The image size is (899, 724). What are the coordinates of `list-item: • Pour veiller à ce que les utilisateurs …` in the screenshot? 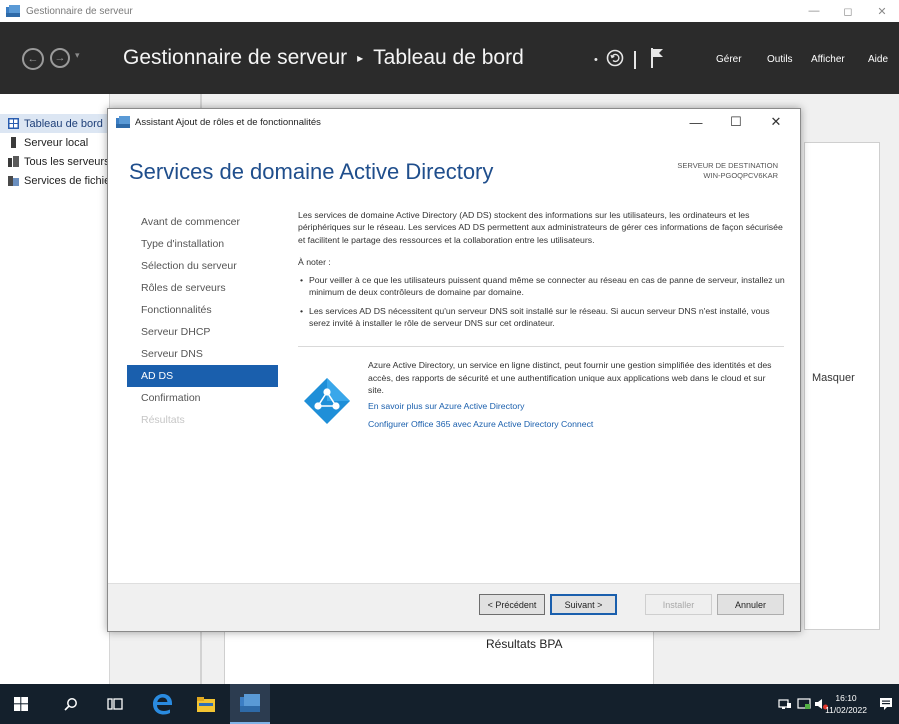 It's located at (542, 286).